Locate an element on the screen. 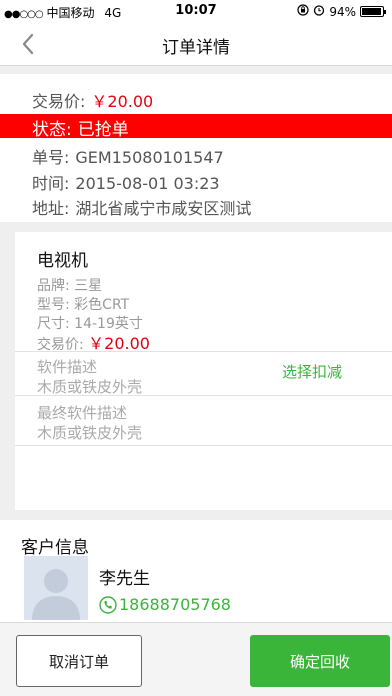  page-title: 订单详情 is located at coordinates (196, 48).